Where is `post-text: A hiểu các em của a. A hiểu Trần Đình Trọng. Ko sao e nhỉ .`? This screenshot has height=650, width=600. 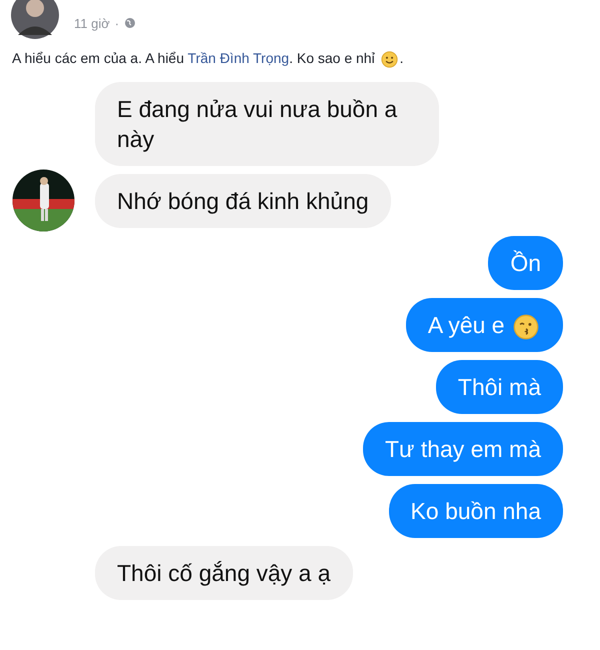
post-text: A hiểu các em của a. A hiểu Trần Đình Trọng. Ko sao e nhỉ . is located at coordinates (208, 59).